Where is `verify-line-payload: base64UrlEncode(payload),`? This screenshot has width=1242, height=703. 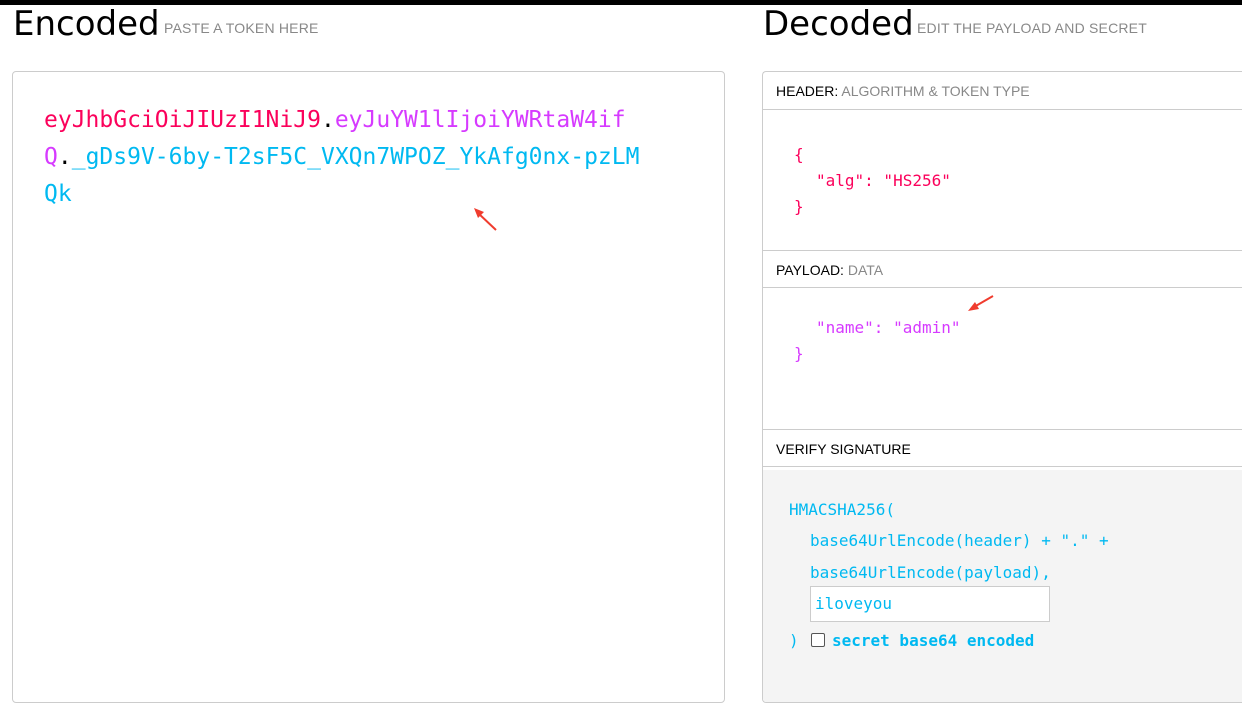
verify-line-payload: base64UrlEncode(payload), is located at coordinates (930, 572).